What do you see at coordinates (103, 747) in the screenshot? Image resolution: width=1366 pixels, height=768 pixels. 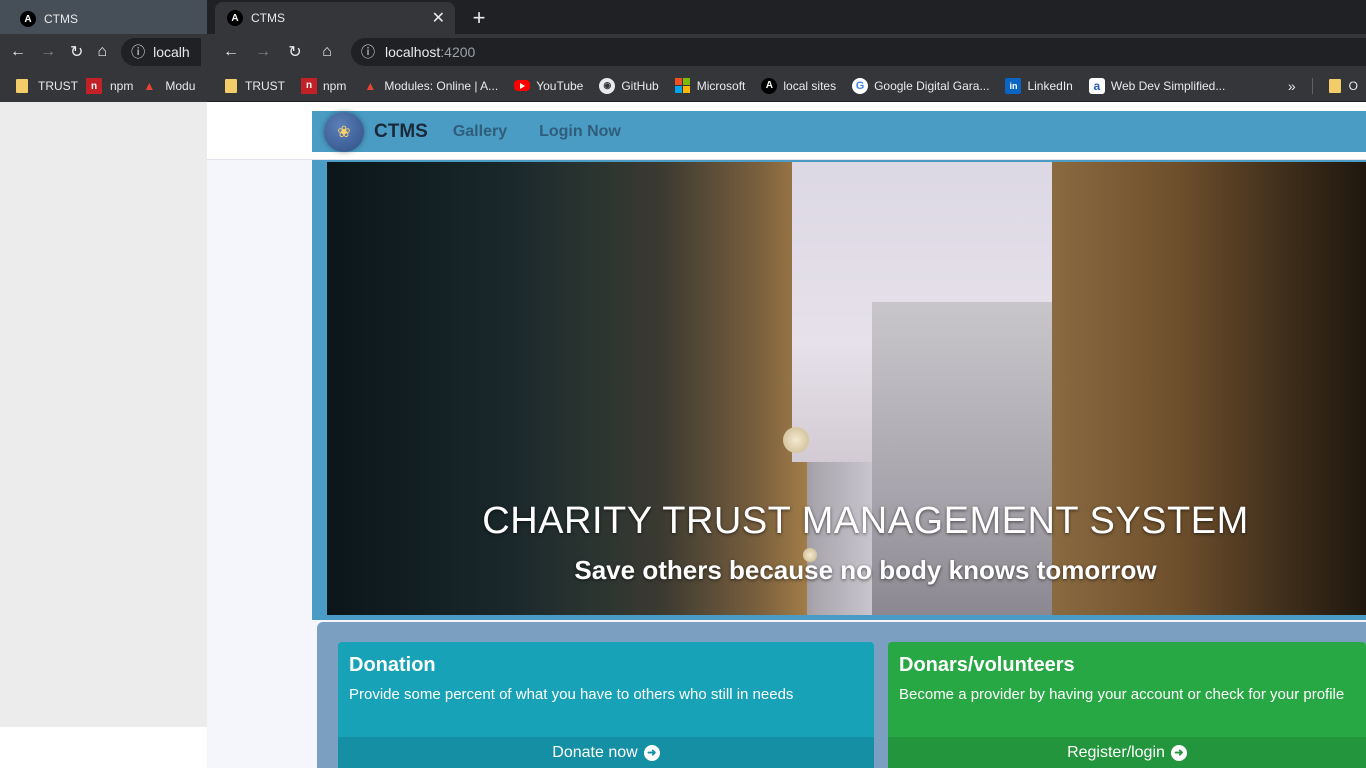 I see `background-page-bottom` at bounding box center [103, 747].